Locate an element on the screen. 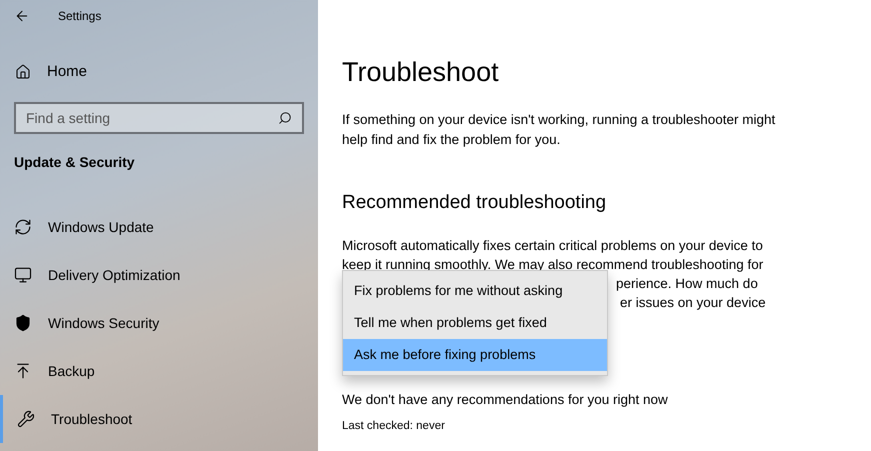  refresh-icon is located at coordinates (23, 227).